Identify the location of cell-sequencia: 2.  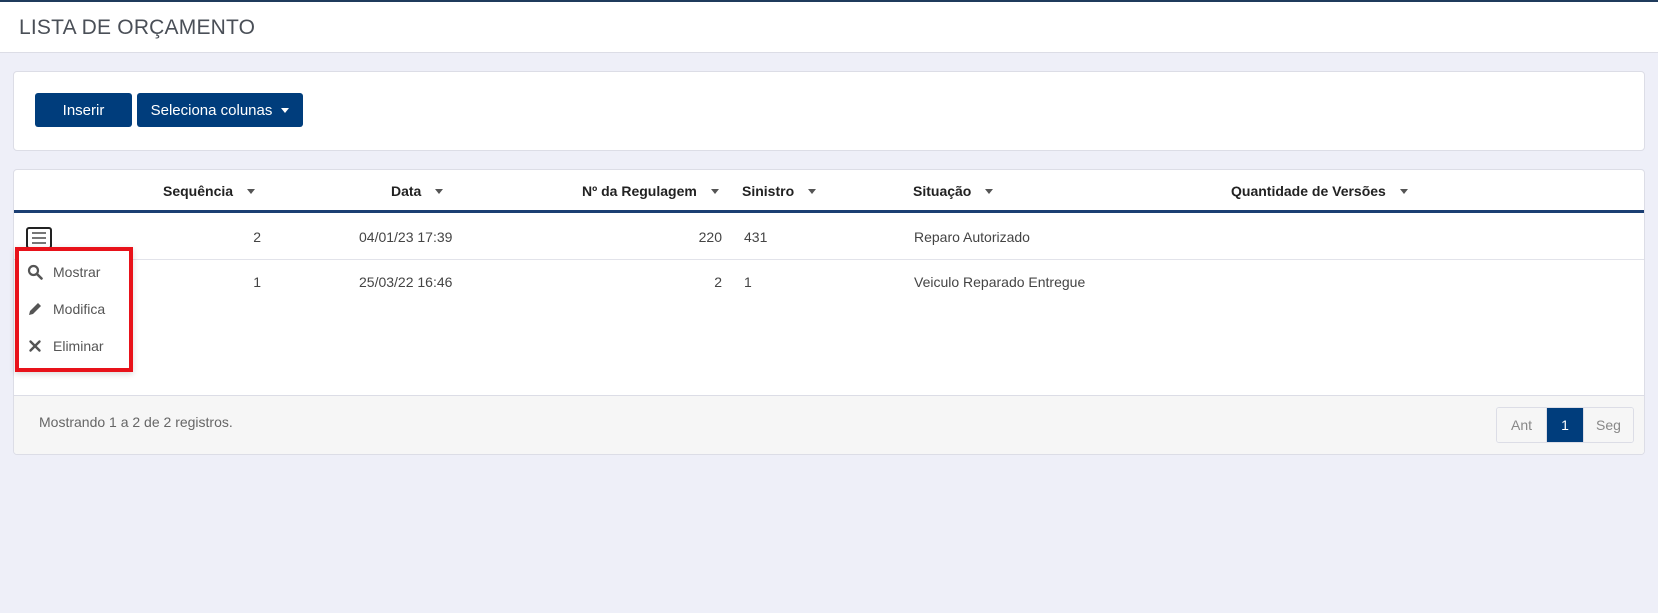
(257, 237).